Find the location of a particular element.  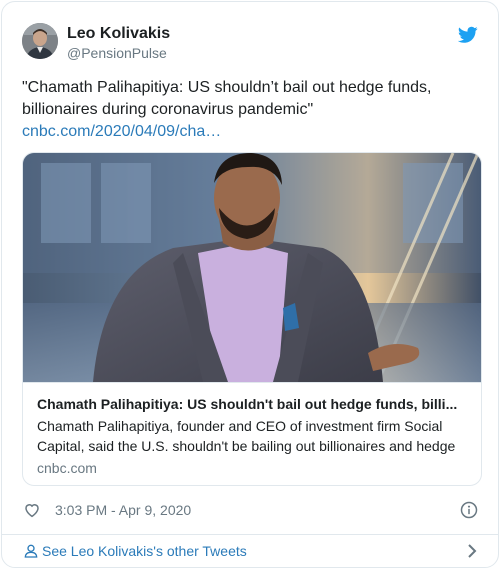

person-icon is located at coordinates (31, 551).